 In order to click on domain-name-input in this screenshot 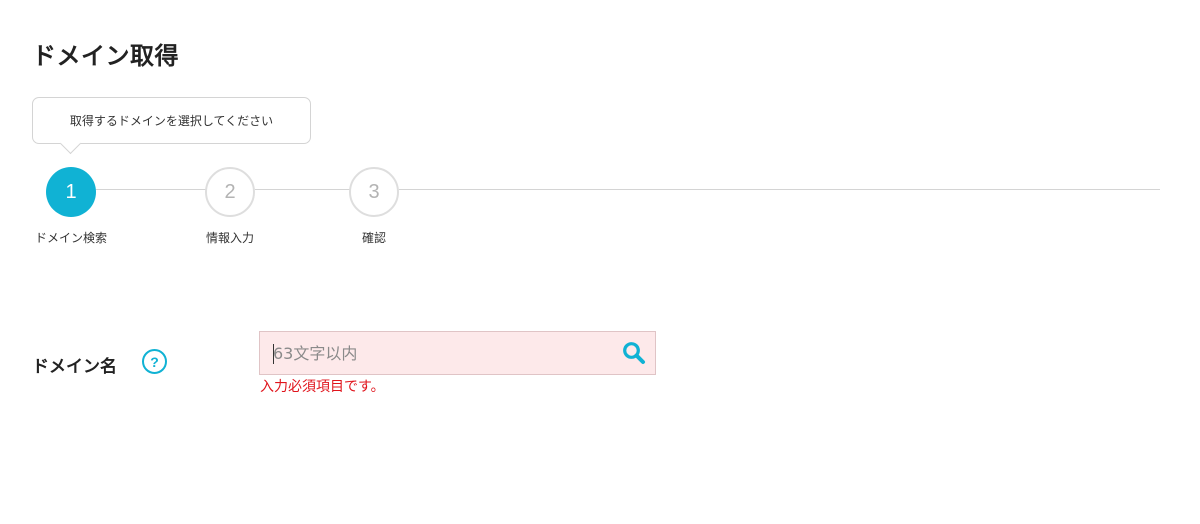, I will do `click(457, 353)`.